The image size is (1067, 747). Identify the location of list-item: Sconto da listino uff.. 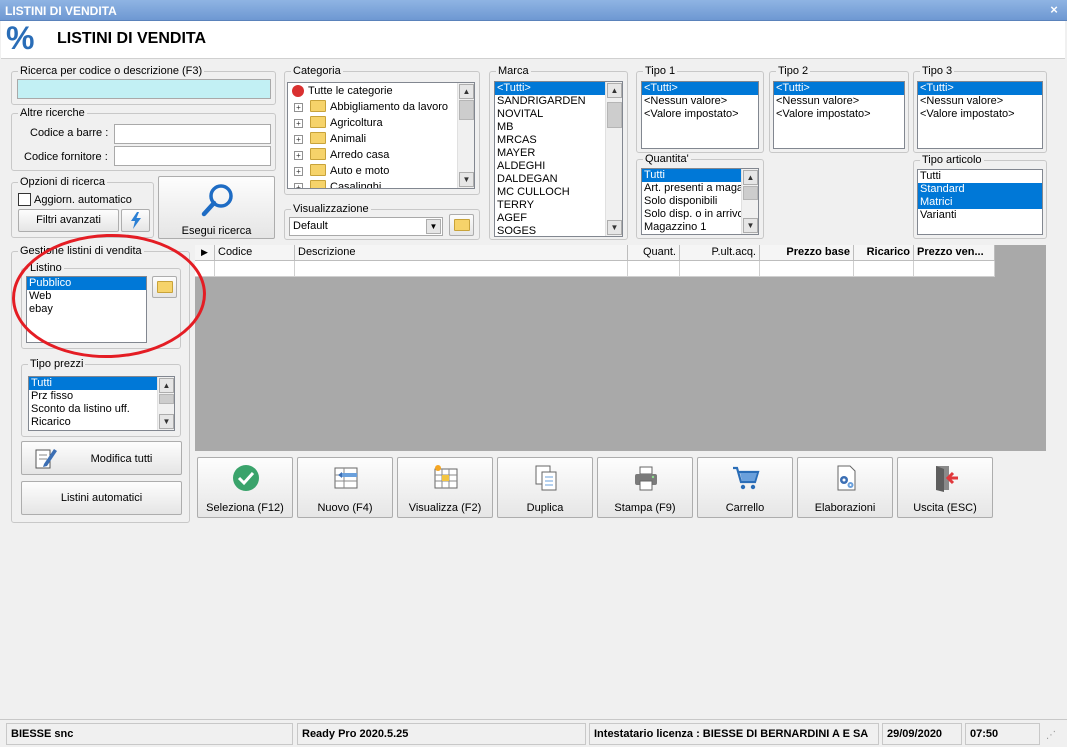
(101, 409).